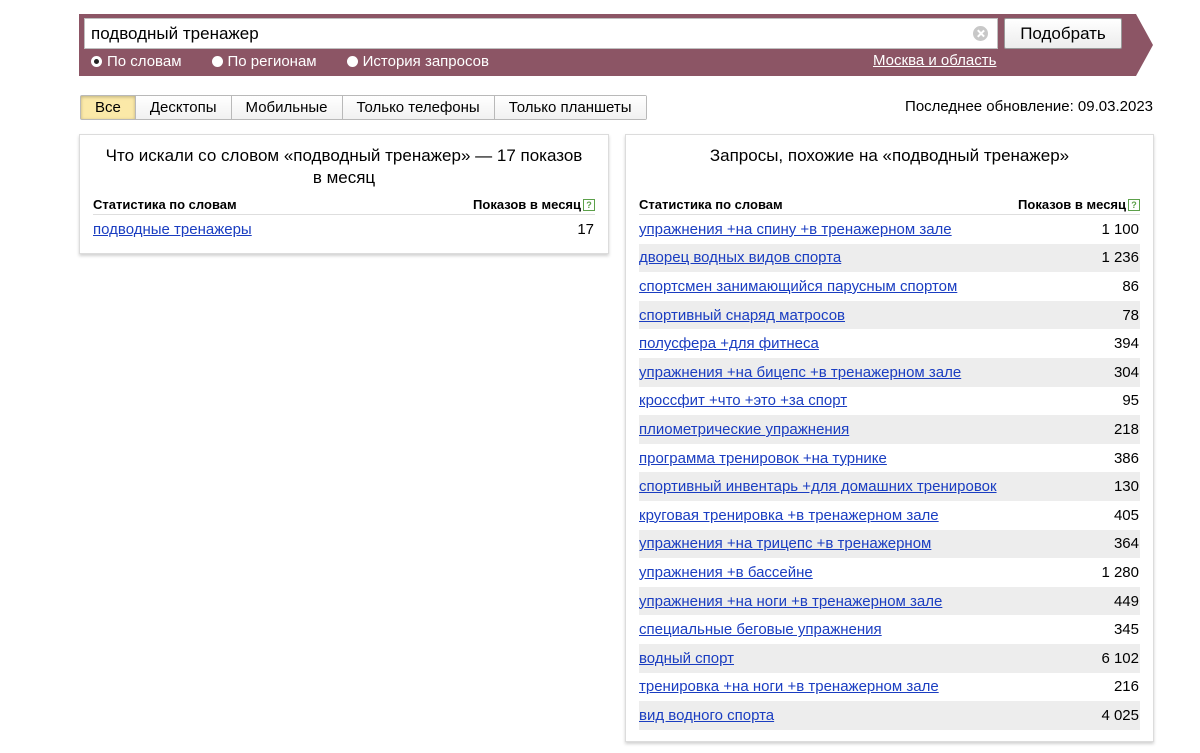 The height and width of the screenshot is (753, 1200). I want to click on phrase-link: спортсмен занимающийся парусным спортом, so click(798, 286).